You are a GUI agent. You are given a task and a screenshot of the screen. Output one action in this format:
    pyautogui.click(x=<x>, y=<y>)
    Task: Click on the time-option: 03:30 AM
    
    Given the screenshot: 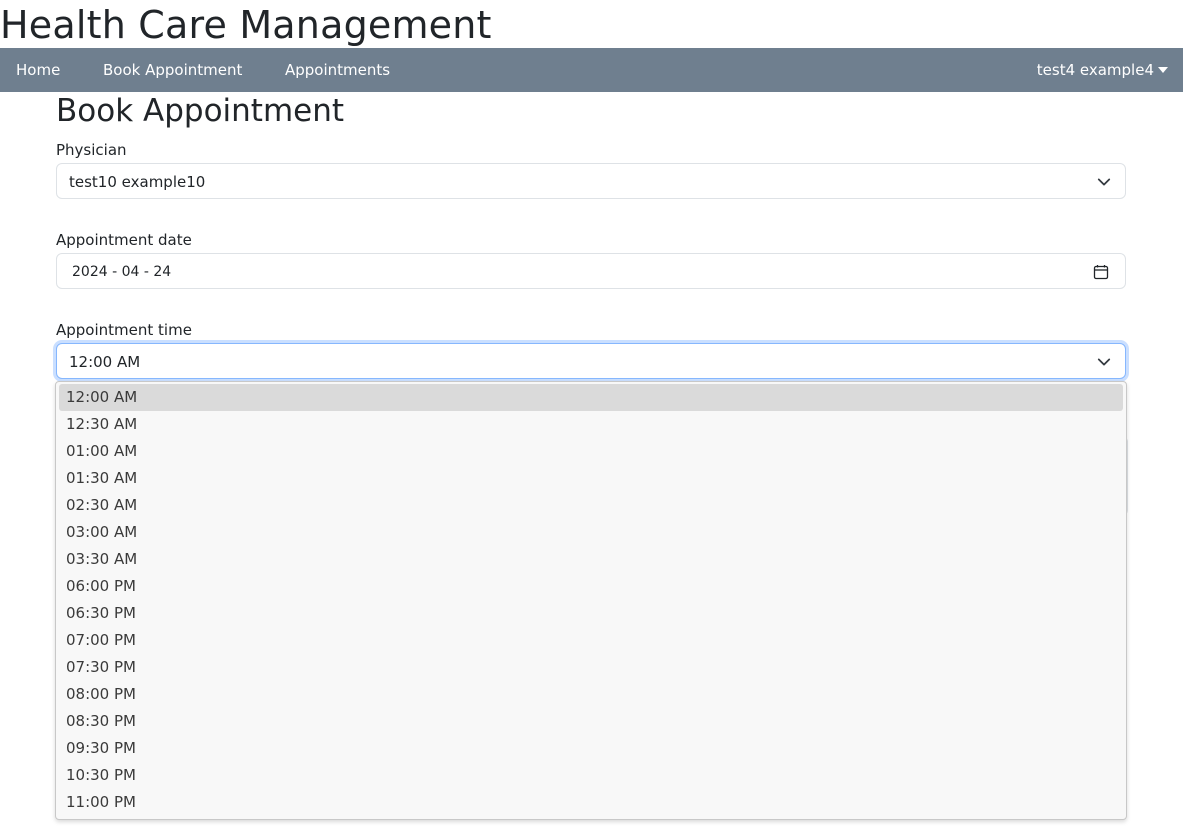 What is the action you would take?
    pyautogui.click(x=591, y=559)
    